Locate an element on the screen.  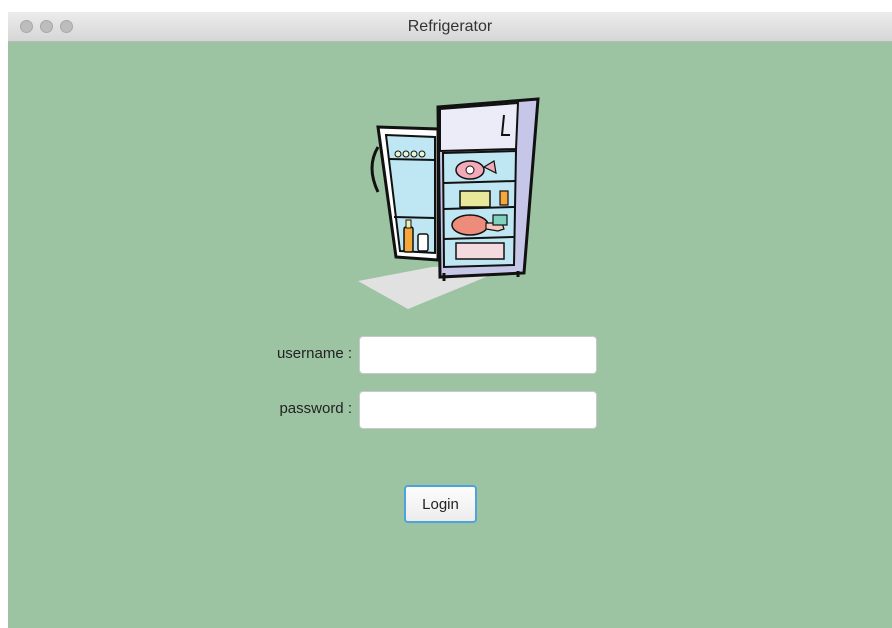
username-input is located at coordinates (478, 355).